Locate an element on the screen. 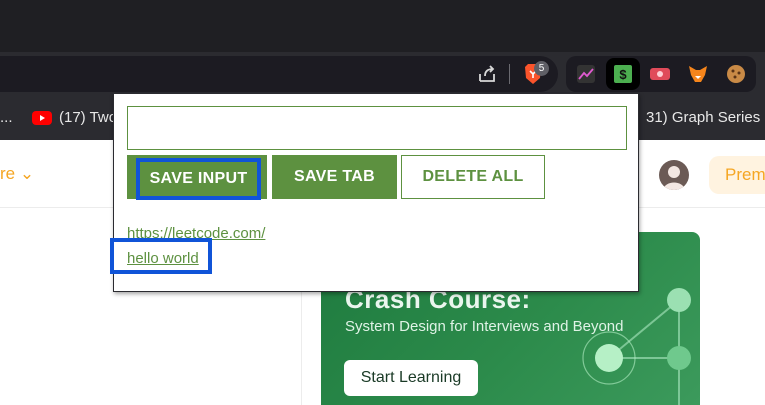  save-input-highlight: SAVE INPUT is located at coordinates (198, 179).